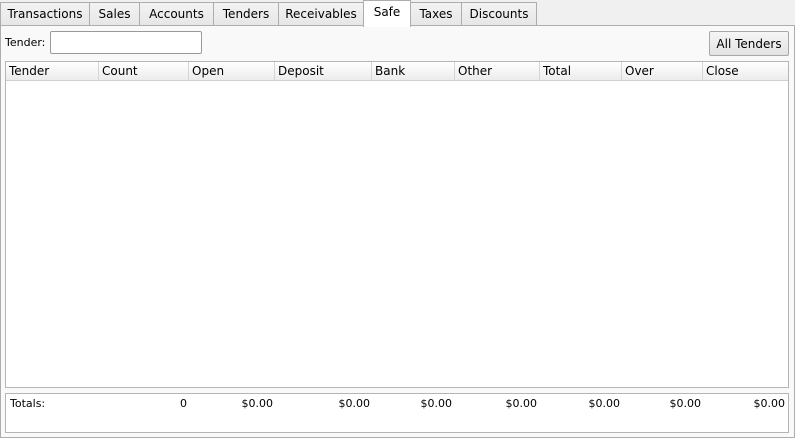  I want to click on column-header-other: Other, so click(497, 71).